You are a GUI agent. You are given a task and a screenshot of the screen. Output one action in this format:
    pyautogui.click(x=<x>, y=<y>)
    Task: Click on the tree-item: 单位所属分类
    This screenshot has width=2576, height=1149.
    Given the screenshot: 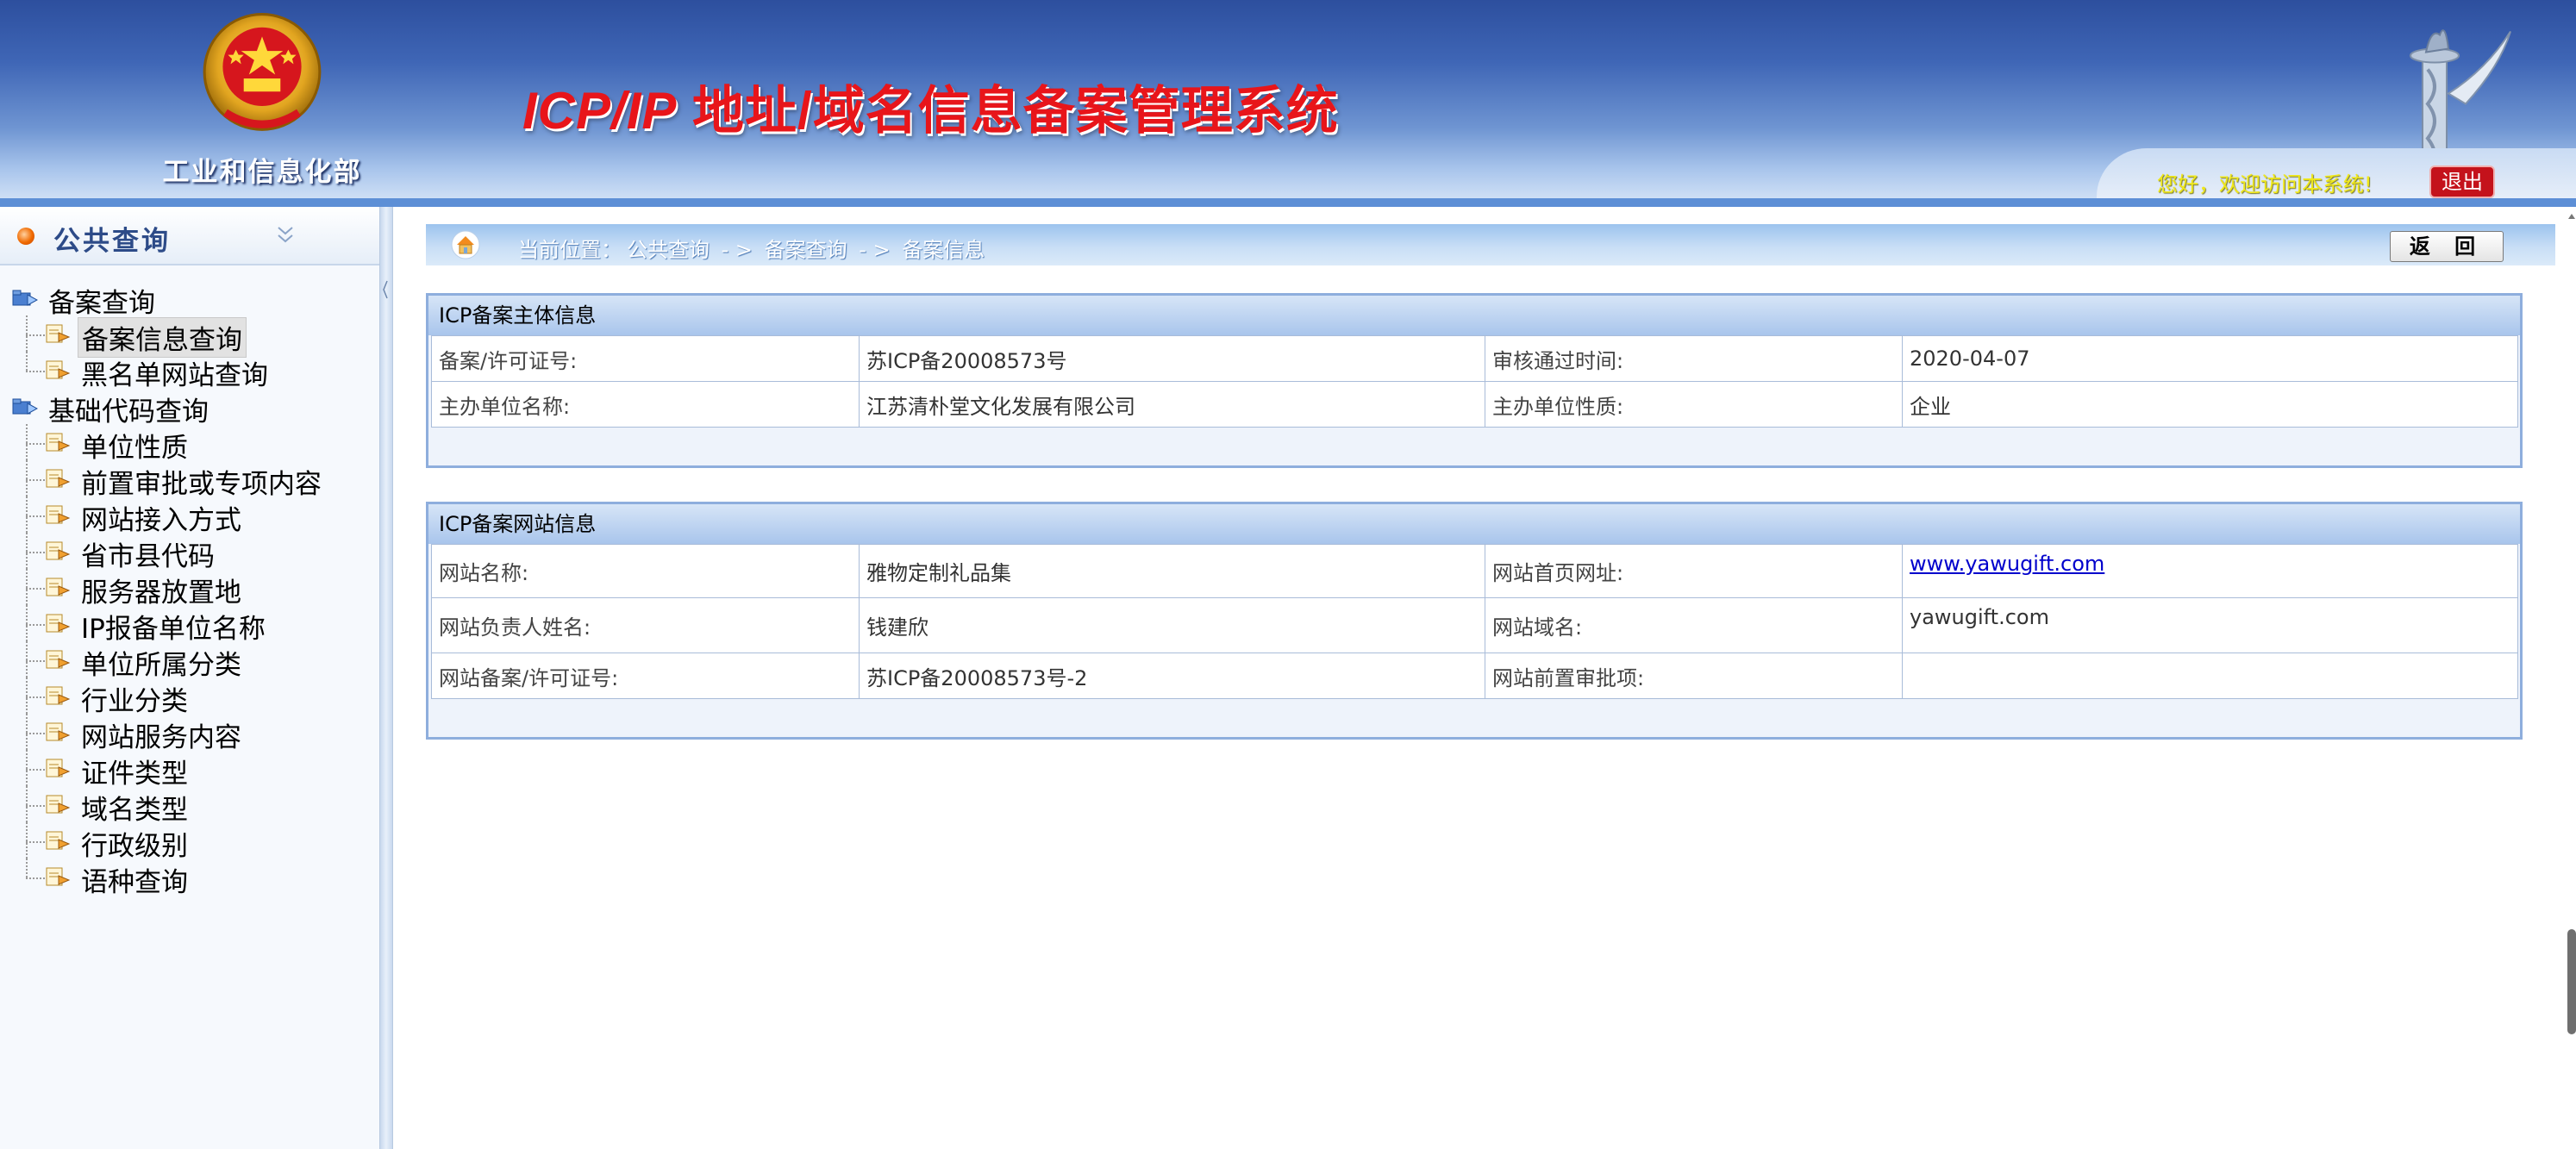 What is the action you would take?
    pyautogui.click(x=189, y=661)
    